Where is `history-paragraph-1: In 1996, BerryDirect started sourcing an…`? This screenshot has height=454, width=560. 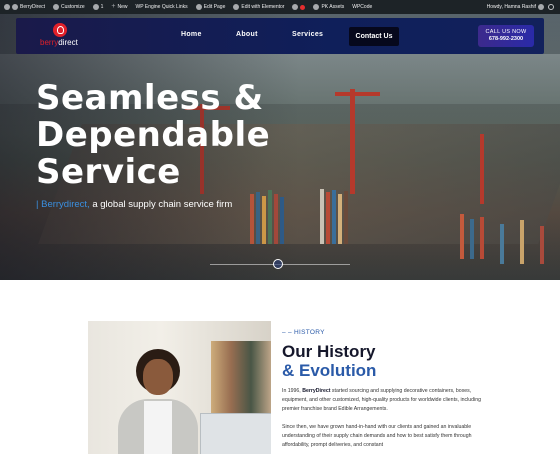
history-paragraph-1: In 1996, BerryDirect started sourcing an… is located at coordinates (381, 400).